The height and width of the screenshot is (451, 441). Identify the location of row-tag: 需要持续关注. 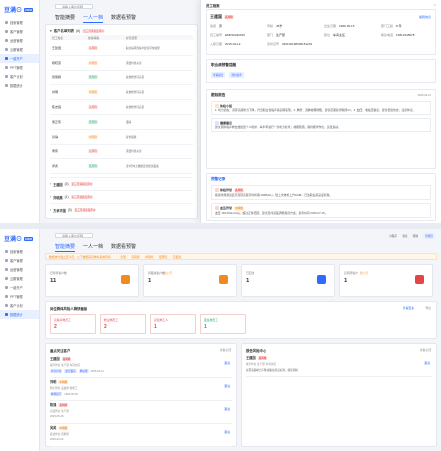
(134, 152).